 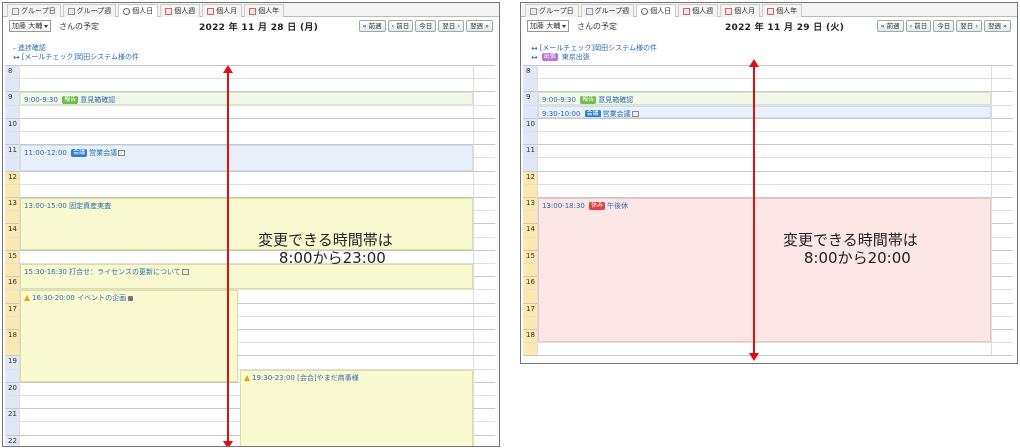 I want to click on event-title: 午後休, so click(x=618, y=206).